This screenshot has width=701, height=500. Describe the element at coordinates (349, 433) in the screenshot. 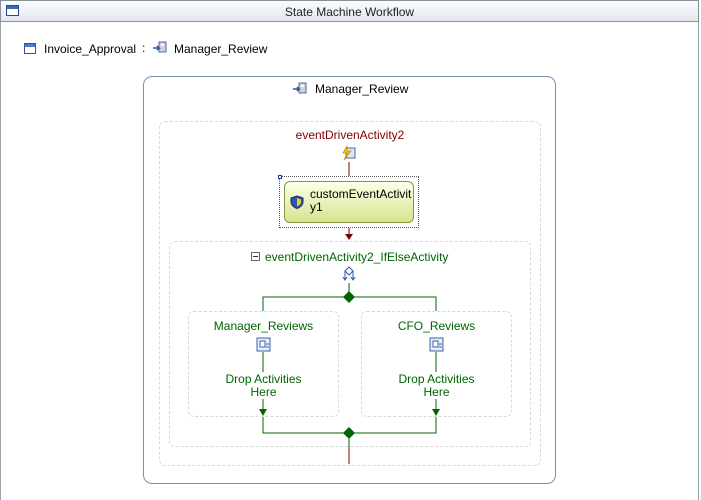

I see `ifelse-bottom-diamond` at that location.